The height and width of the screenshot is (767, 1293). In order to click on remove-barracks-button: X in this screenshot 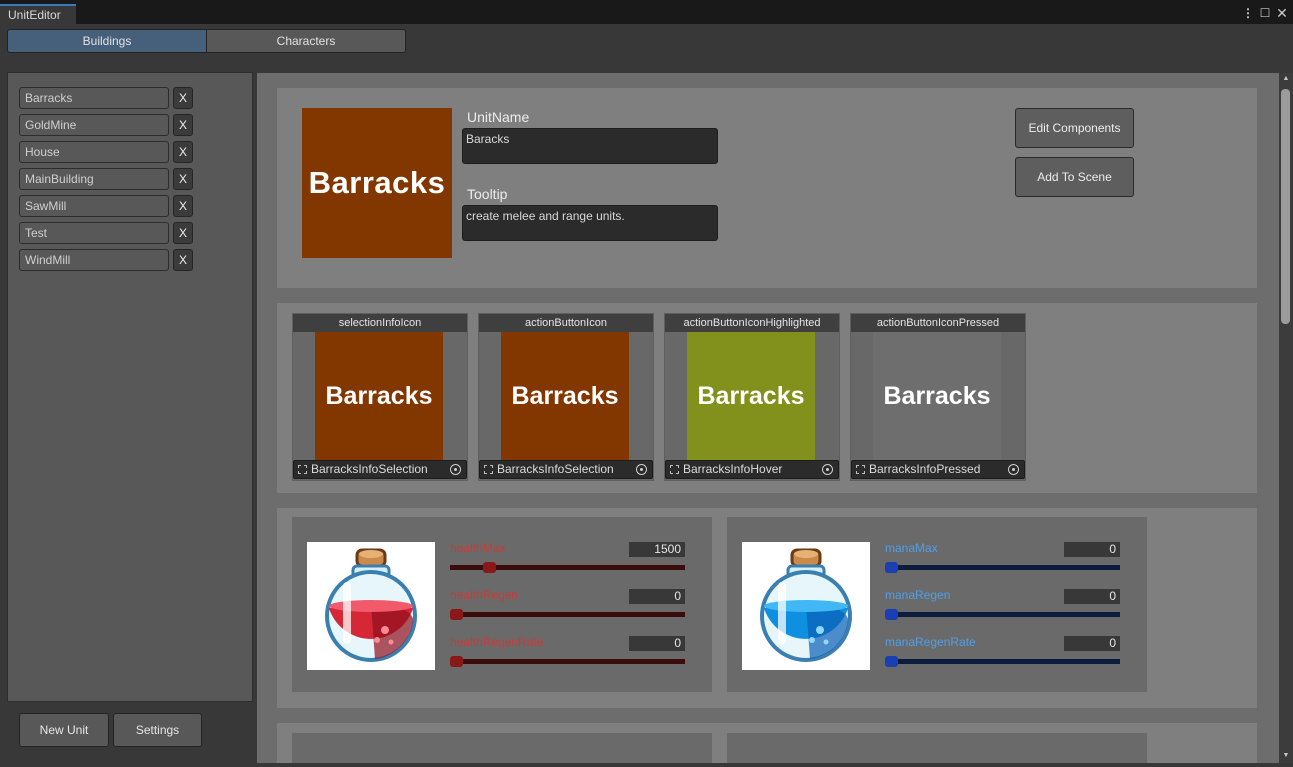, I will do `click(183, 98)`.